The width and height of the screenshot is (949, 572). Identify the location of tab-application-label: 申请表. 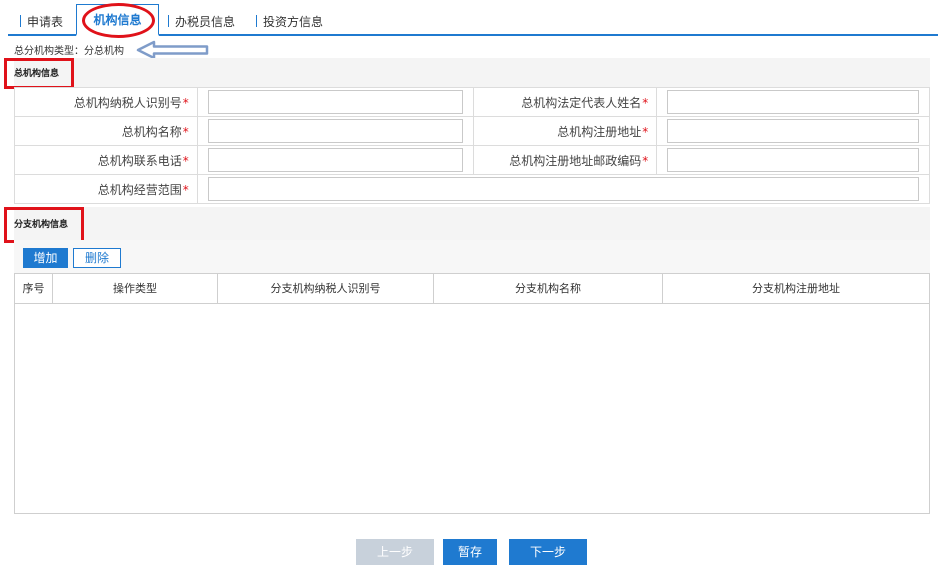
(45, 22).